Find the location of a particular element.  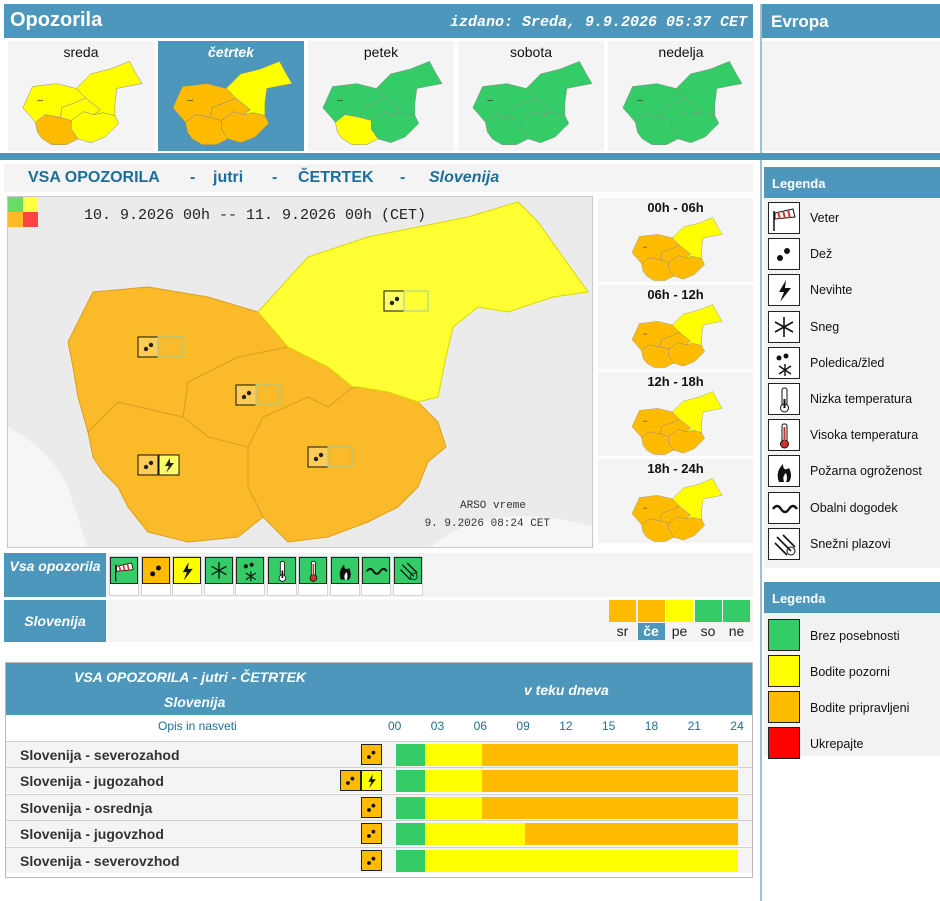

day-tab-2: petek ꟷ is located at coordinates (381, 96).